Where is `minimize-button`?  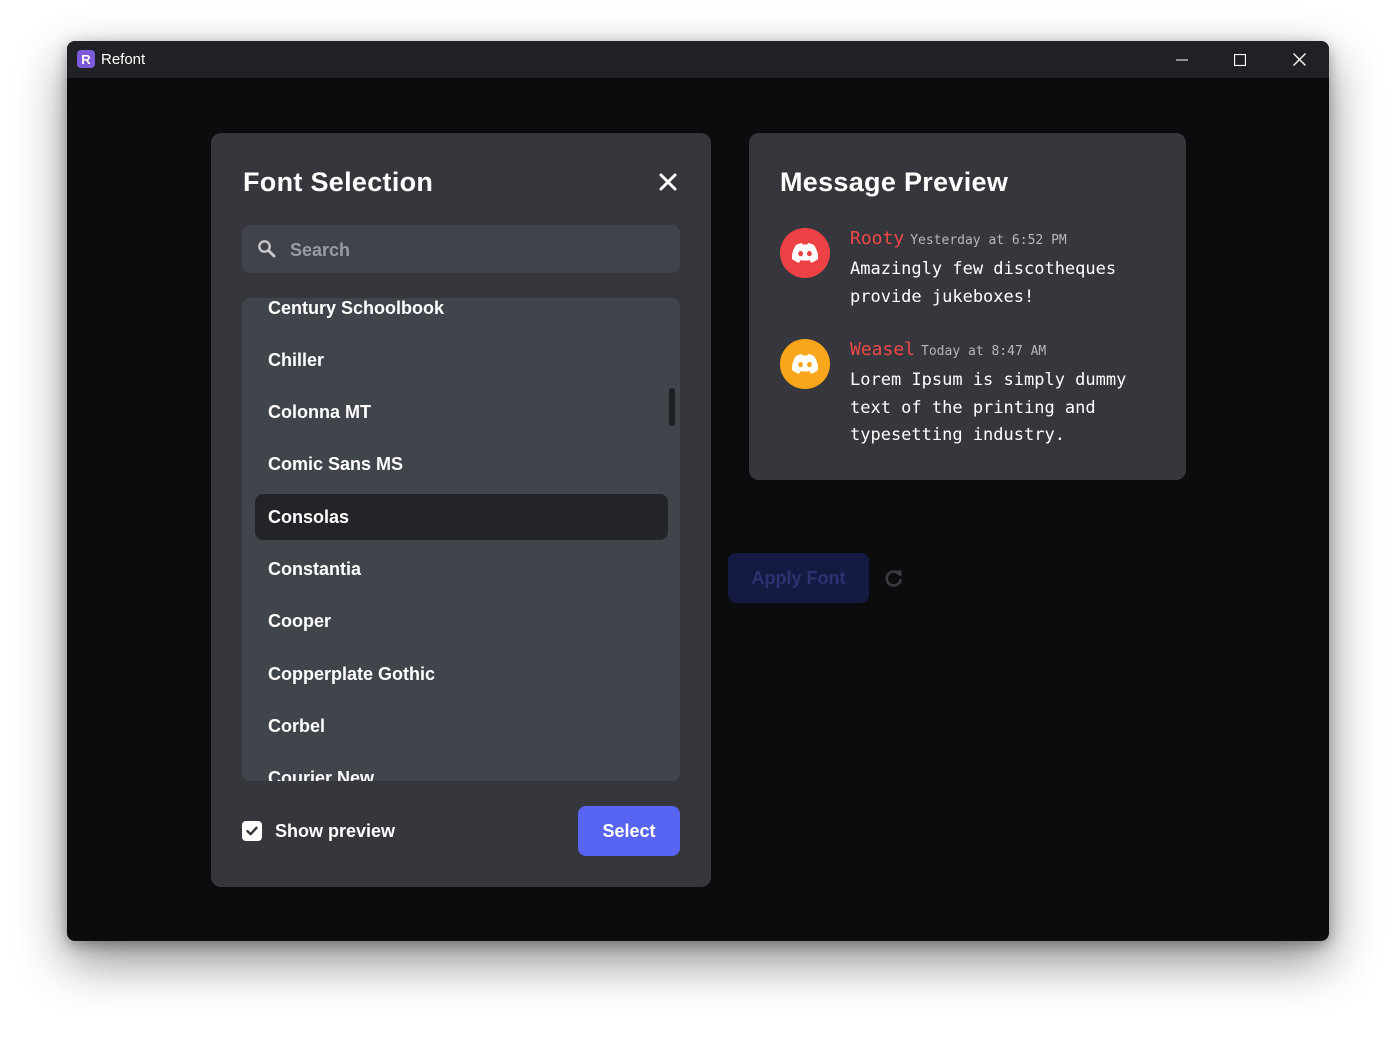
minimize-button is located at coordinates (1182, 59).